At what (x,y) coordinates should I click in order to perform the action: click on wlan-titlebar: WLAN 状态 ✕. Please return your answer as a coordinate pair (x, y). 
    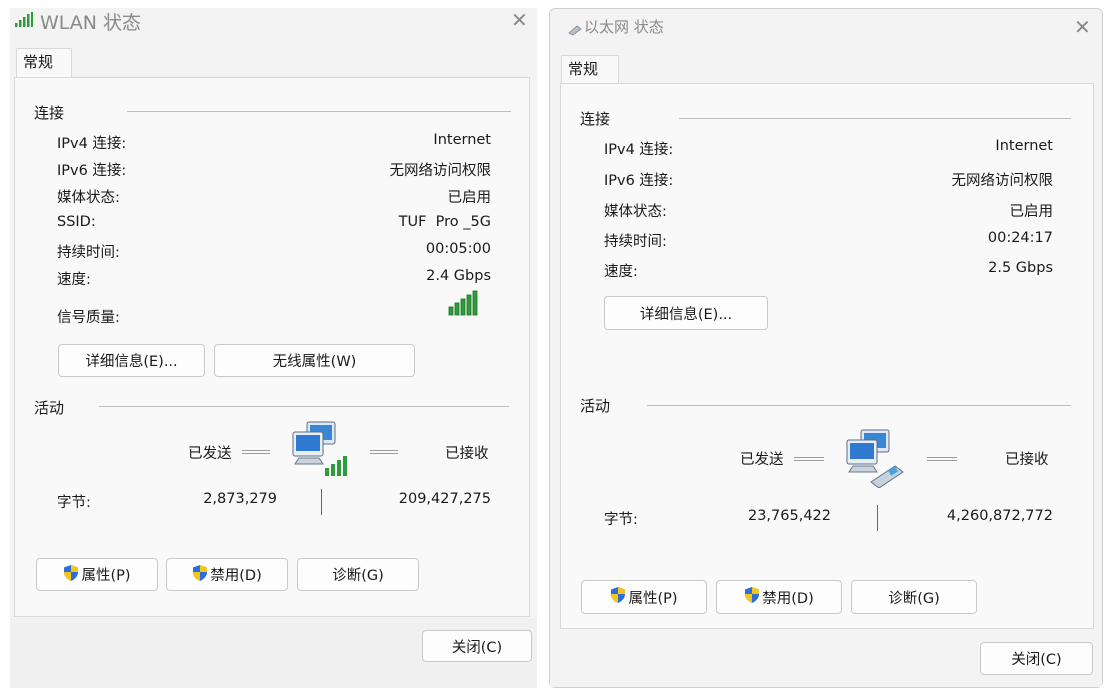
    Looking at the image, I should click on (273, 24).